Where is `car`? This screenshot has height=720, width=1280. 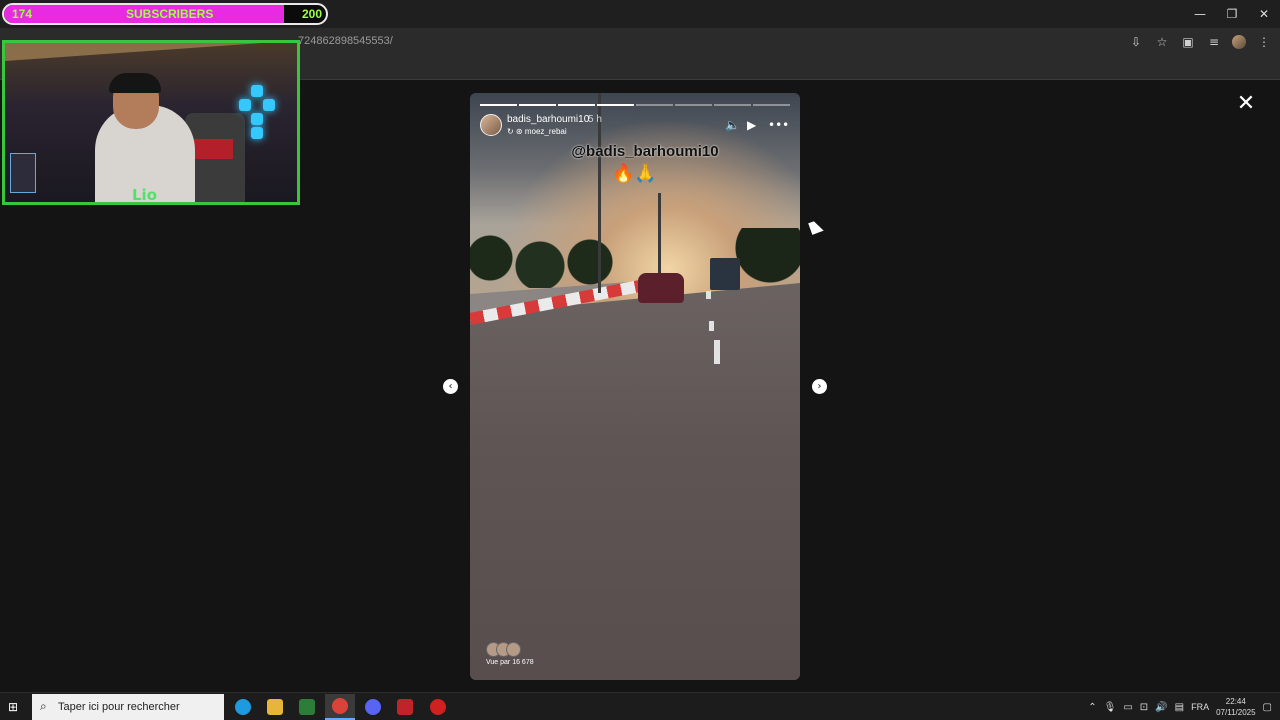 car is located at coordinates (661, 288).